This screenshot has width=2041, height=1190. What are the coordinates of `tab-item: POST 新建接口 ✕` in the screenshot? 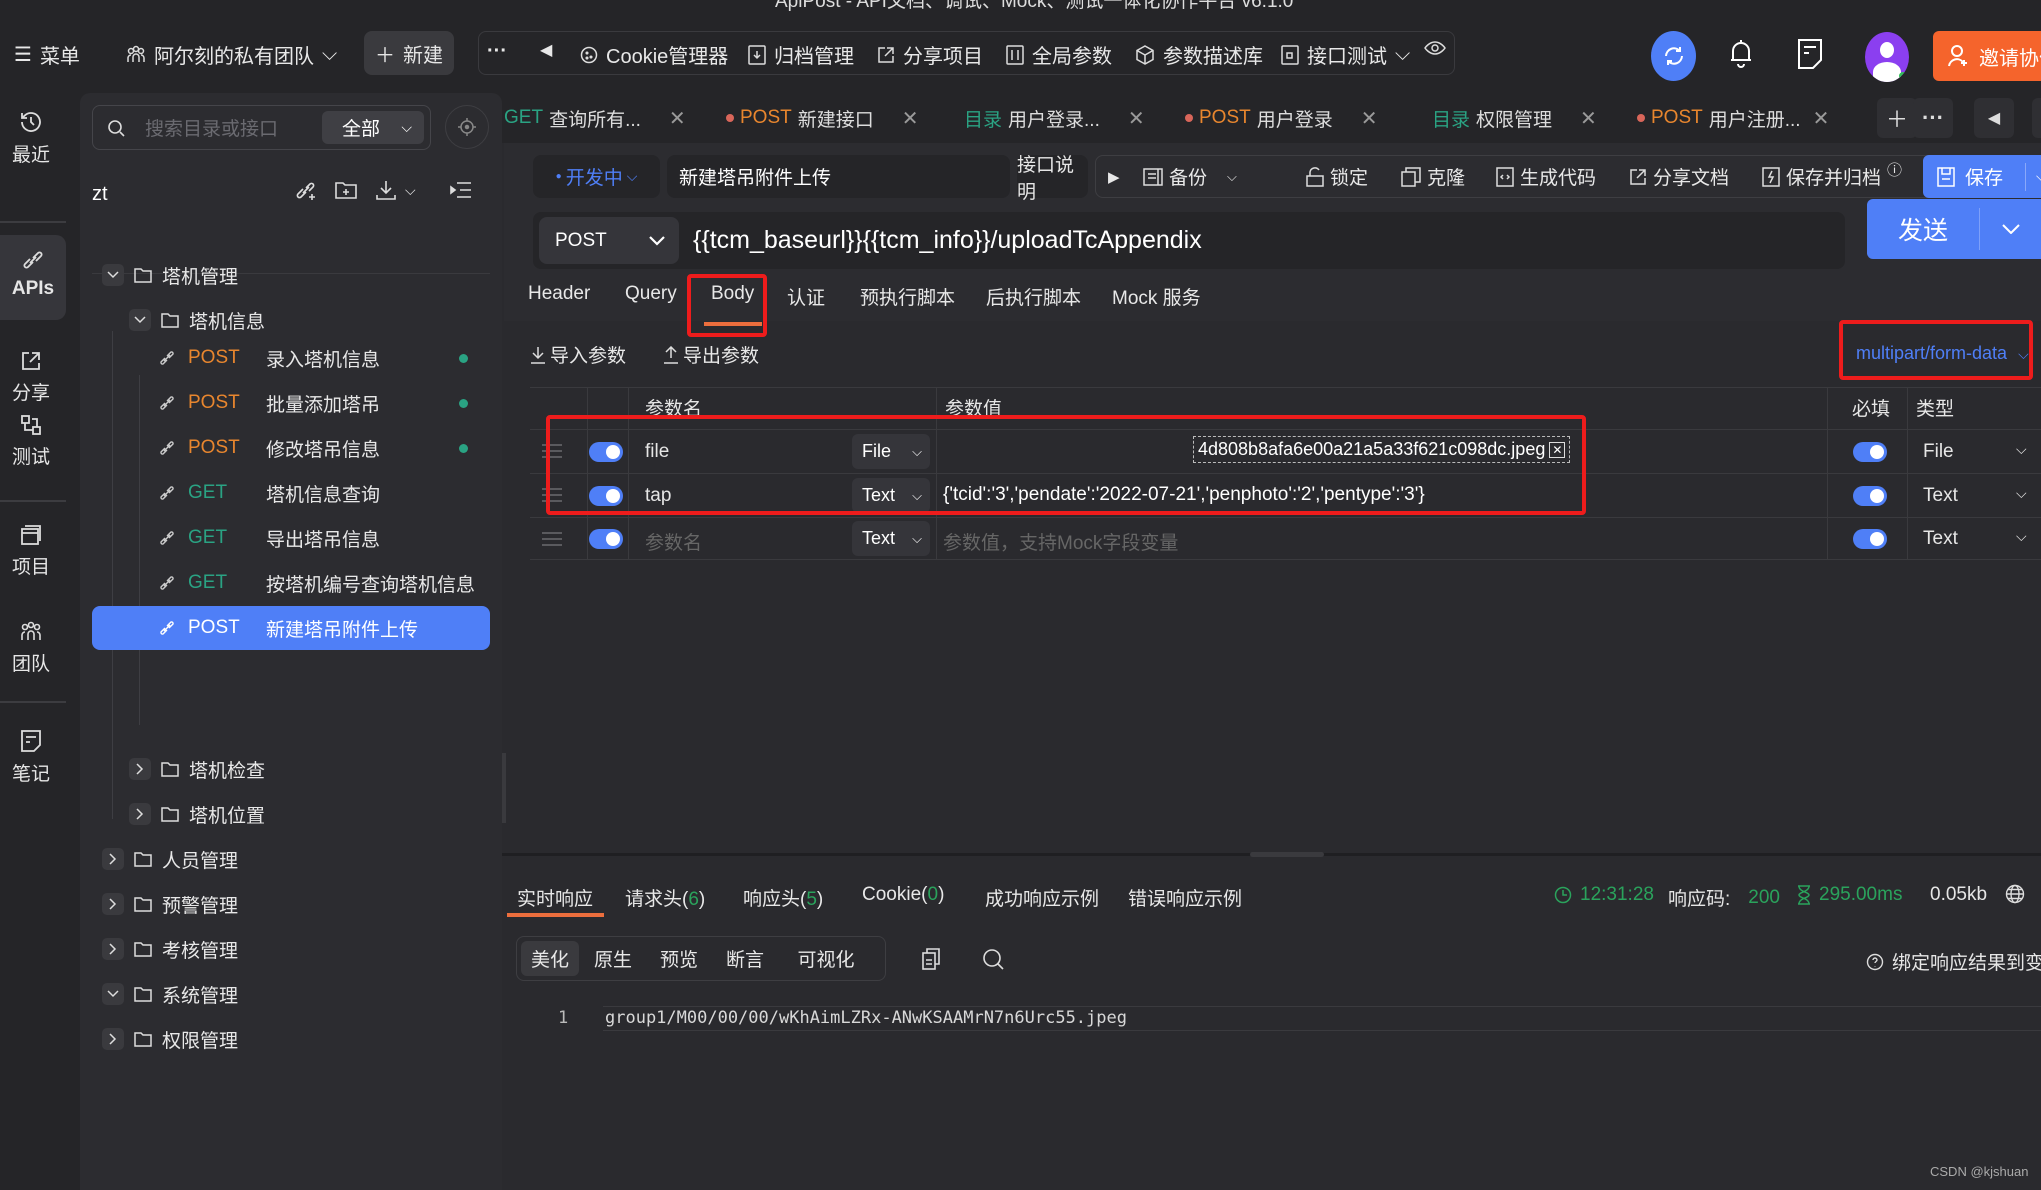 It's located at (822, 118).